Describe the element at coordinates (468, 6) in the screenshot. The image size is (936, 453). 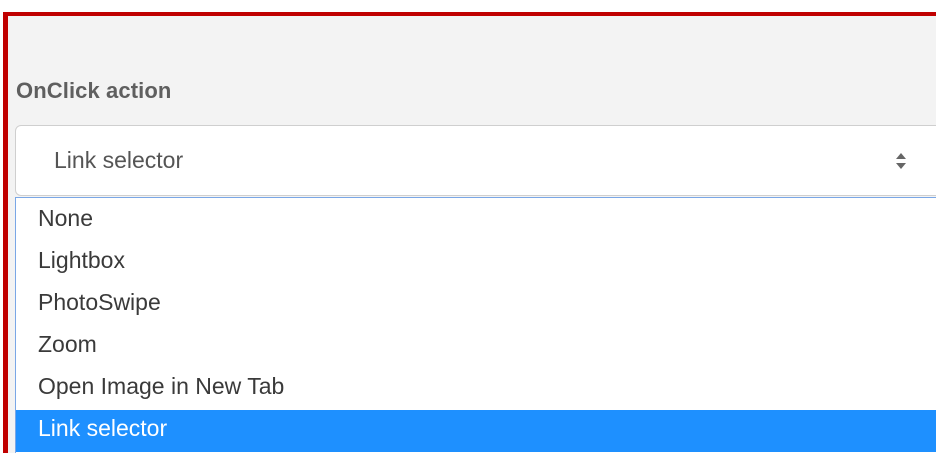
I see `top-margin` at that location.